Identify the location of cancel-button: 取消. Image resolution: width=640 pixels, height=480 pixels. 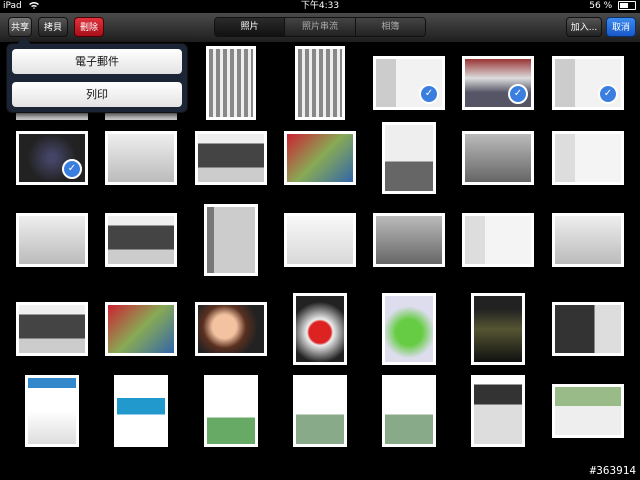
(621, 27).